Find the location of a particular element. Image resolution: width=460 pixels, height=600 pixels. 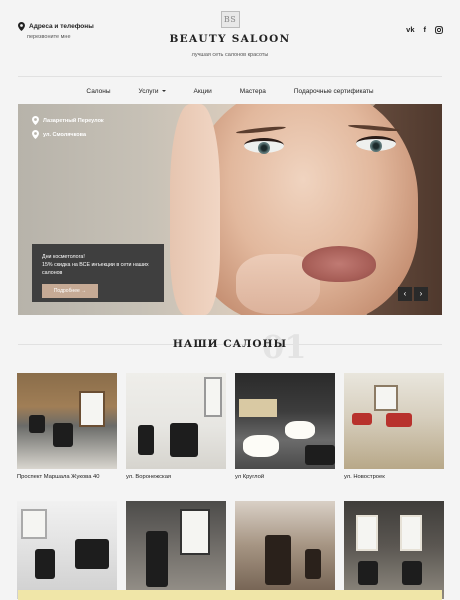

social-links: vk f is located at coordinates (424, 29).